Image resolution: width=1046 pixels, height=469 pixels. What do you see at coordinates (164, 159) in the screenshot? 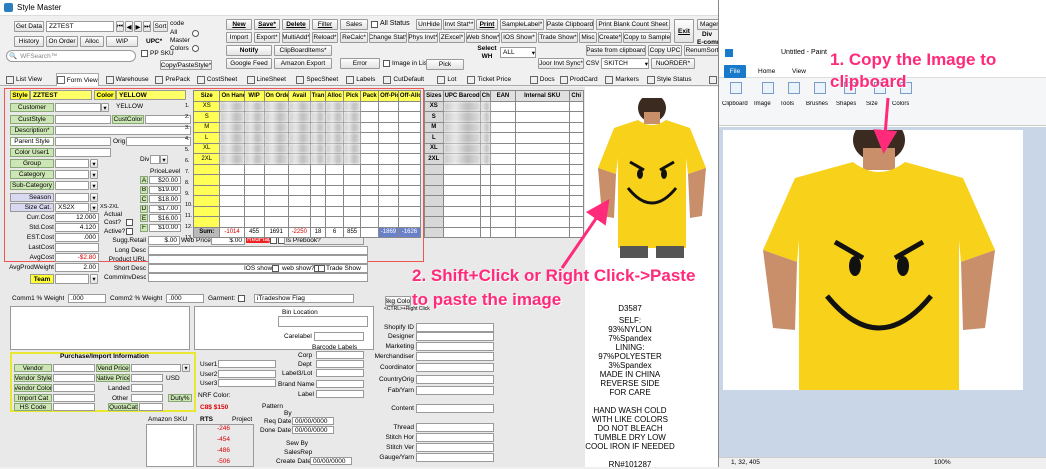
I see `div-dropdown: ▾` at bounding box center [164, 159].